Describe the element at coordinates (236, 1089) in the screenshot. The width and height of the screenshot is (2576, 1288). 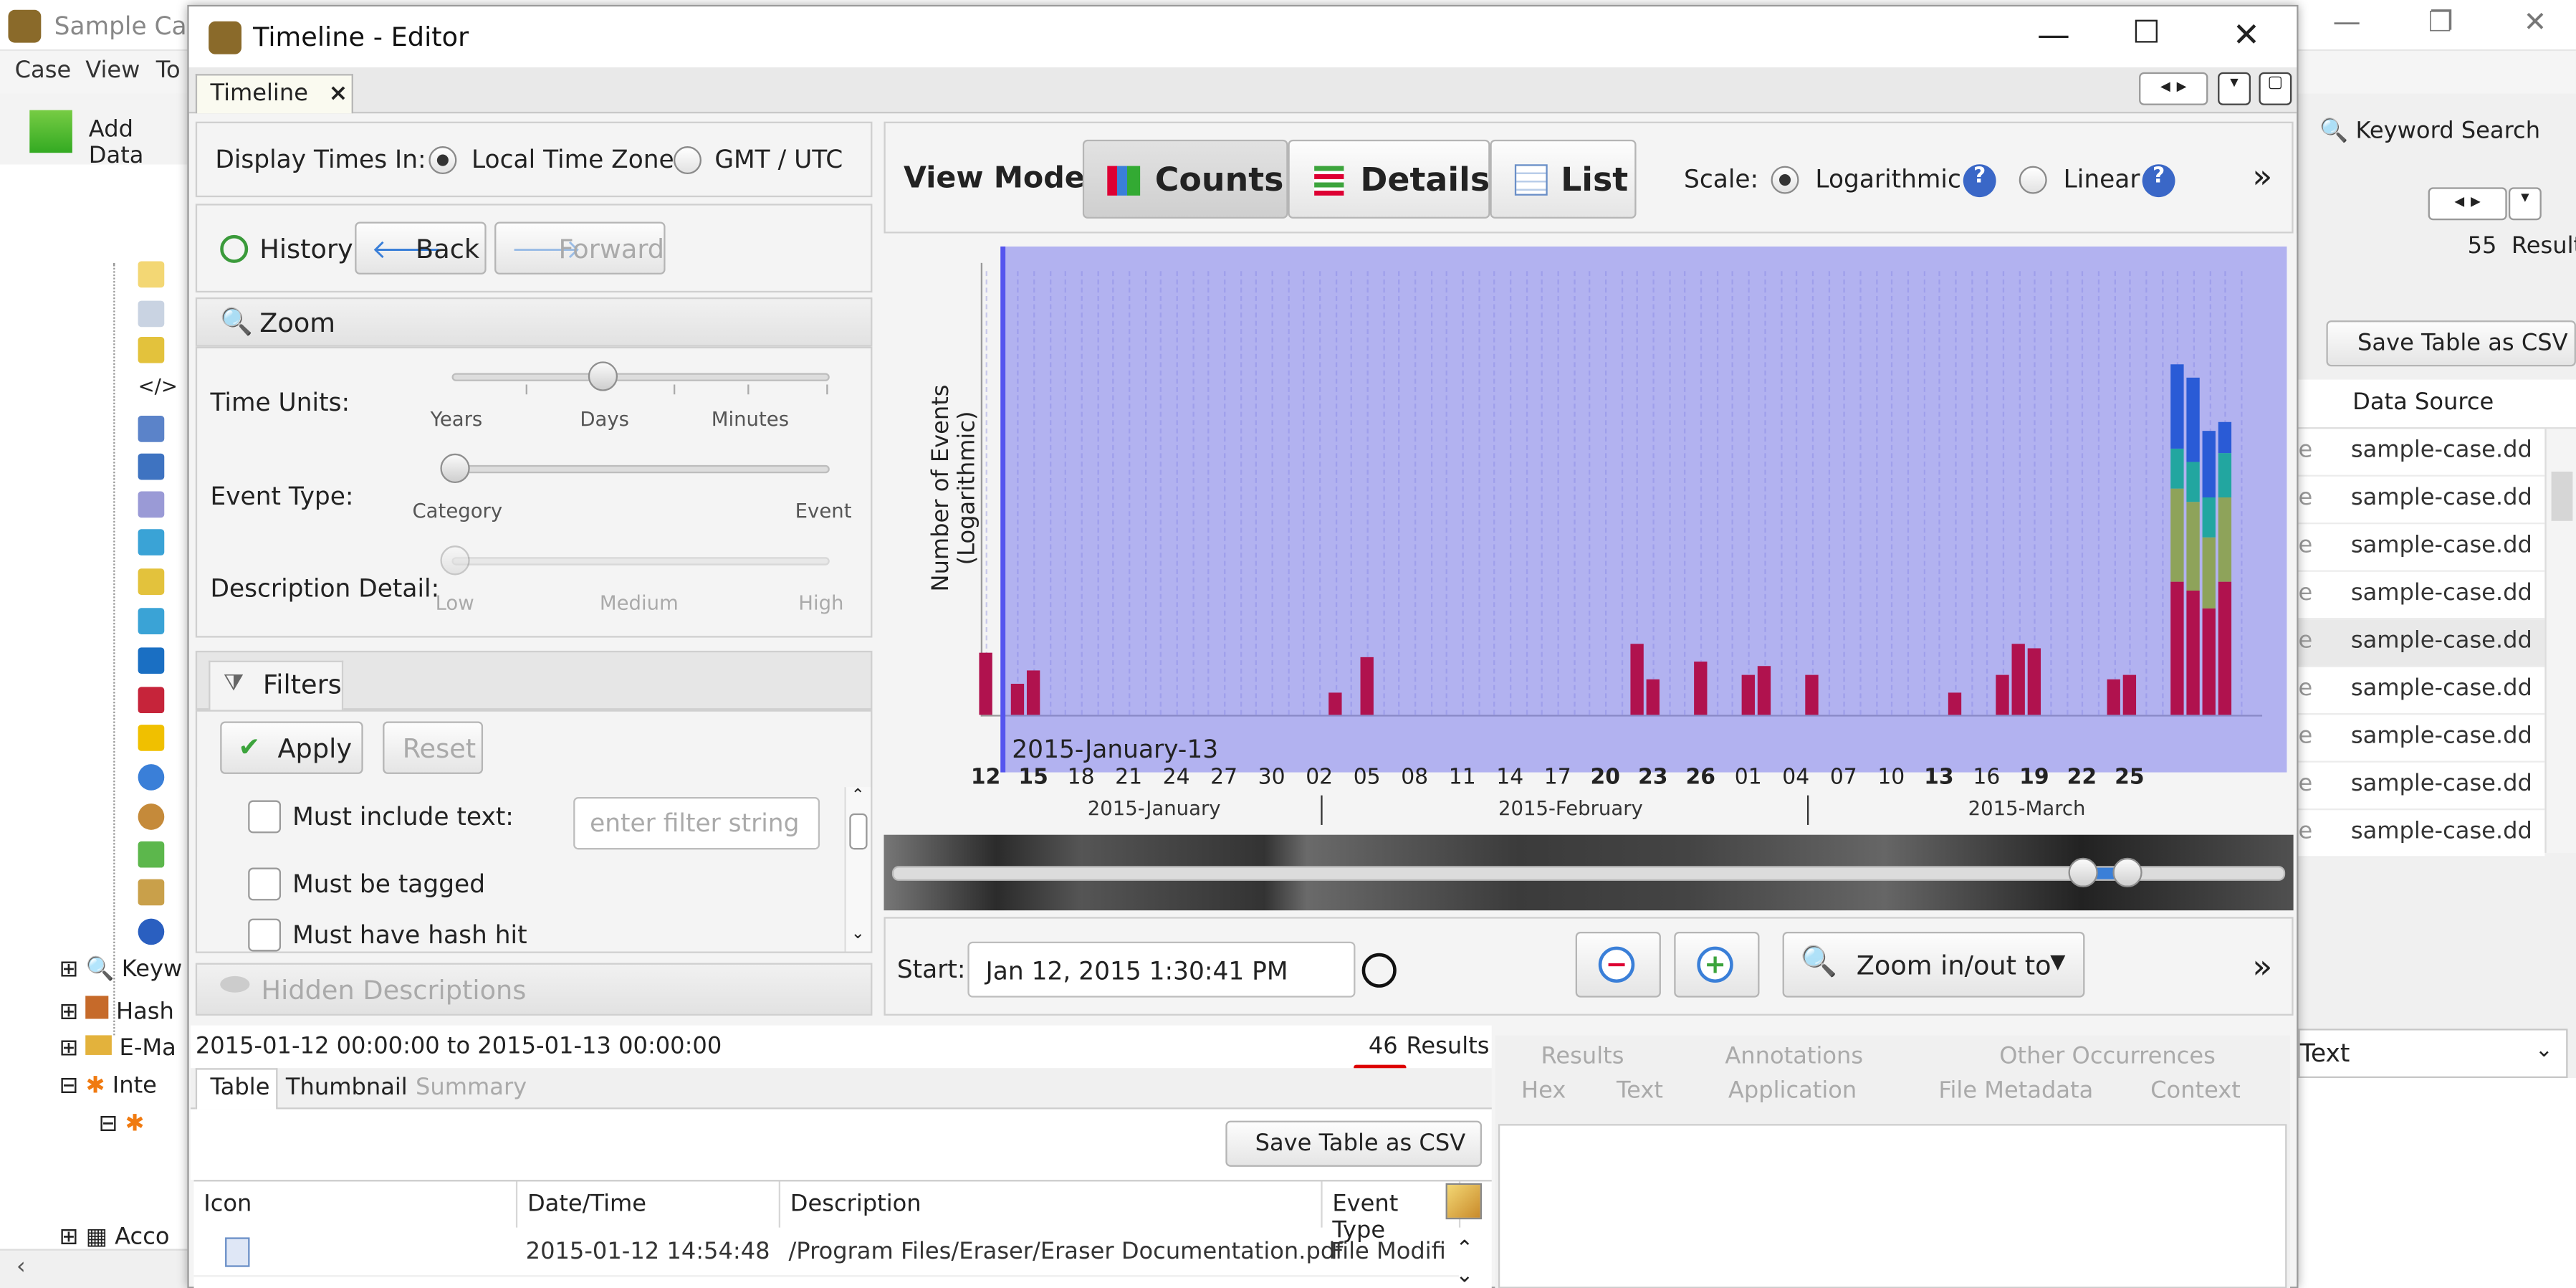
I see `tab-table: Table` at that location.